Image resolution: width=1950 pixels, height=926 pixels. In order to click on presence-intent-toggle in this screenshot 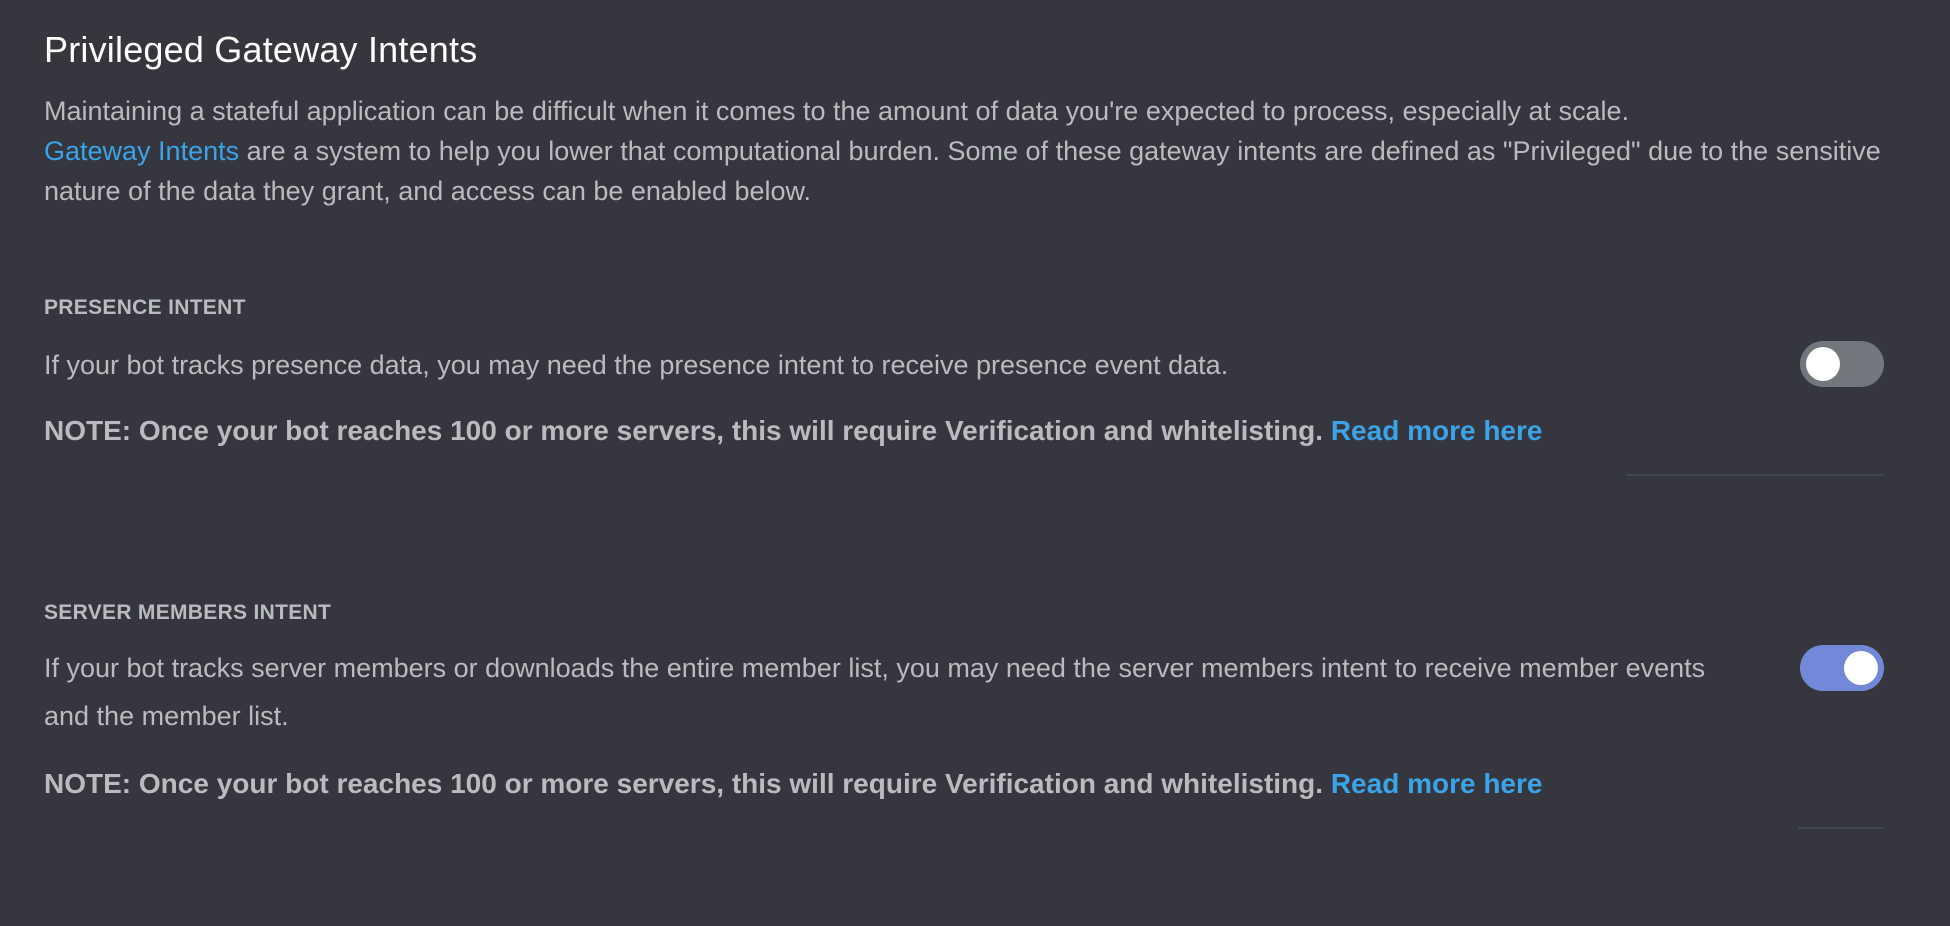, I will do `click(1842, 364)`.